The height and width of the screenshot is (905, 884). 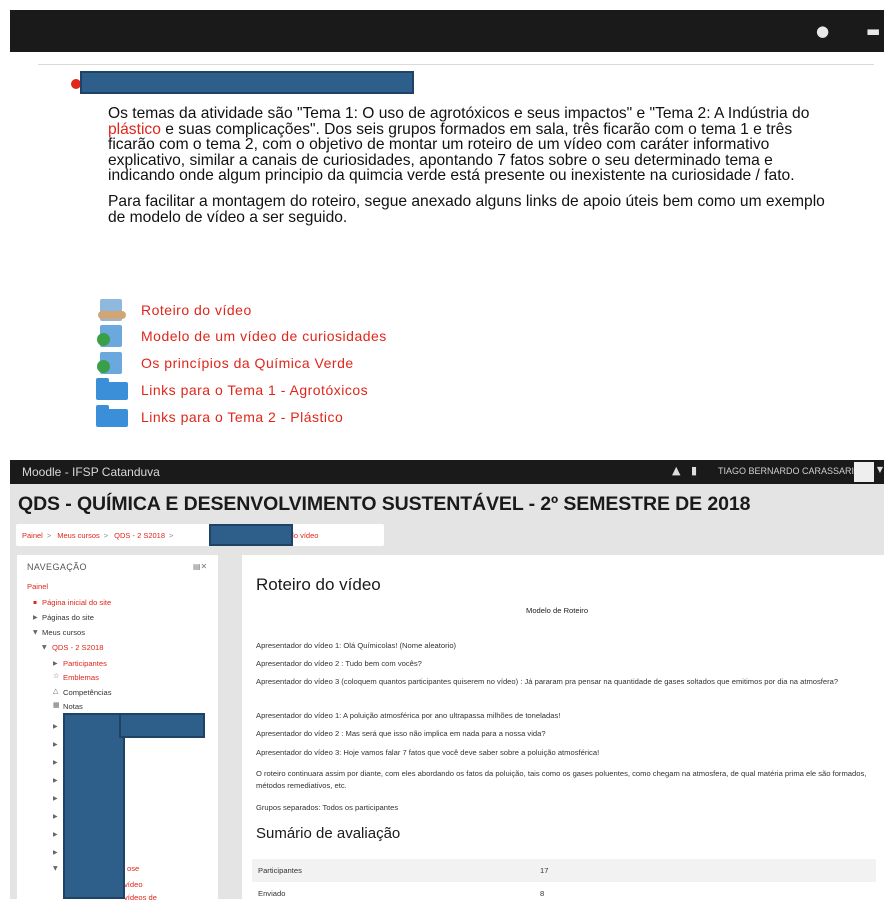 What do you see at coordinates (456, 64) in the screenshot?
I see `divider` at bounding box center [456, 64].